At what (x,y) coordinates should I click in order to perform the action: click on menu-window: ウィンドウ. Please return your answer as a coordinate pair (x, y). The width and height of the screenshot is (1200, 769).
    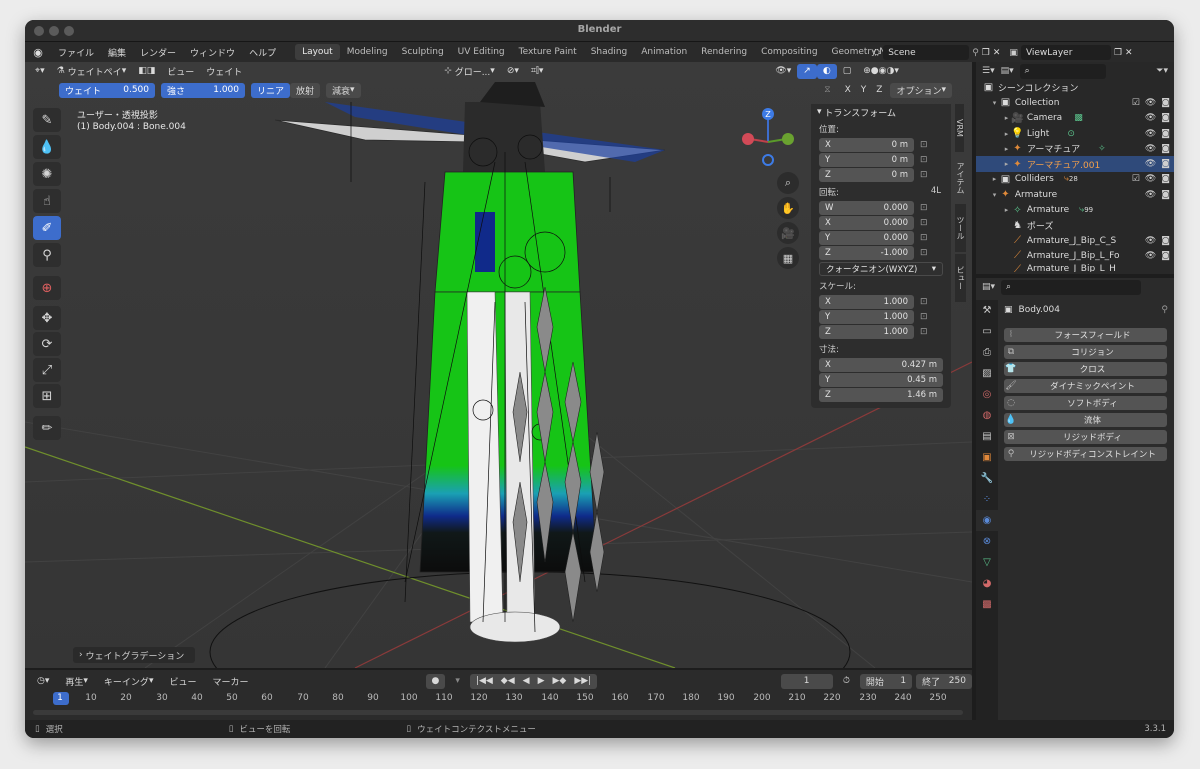
    Looking at the image, I should click on (212, 52).